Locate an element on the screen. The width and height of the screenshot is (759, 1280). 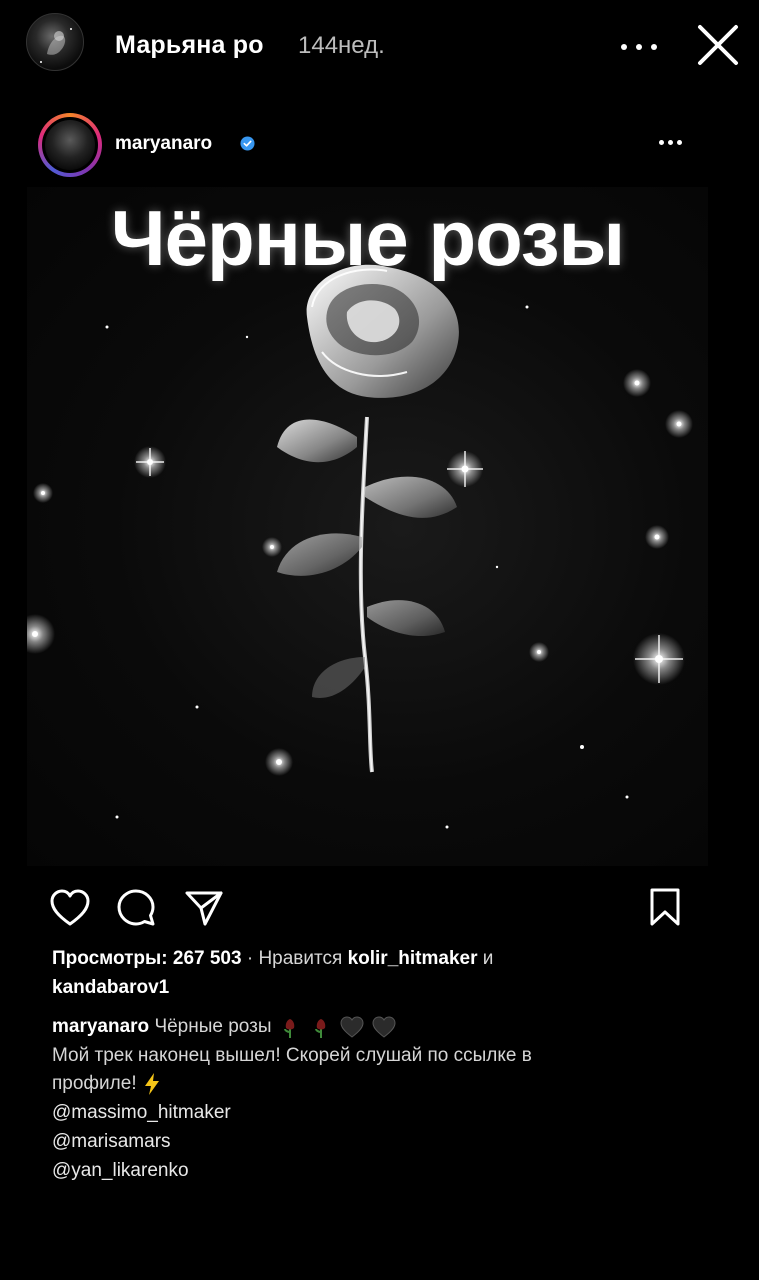
mention-link: @yan_likarenko is located at coordinates (120, 1171).